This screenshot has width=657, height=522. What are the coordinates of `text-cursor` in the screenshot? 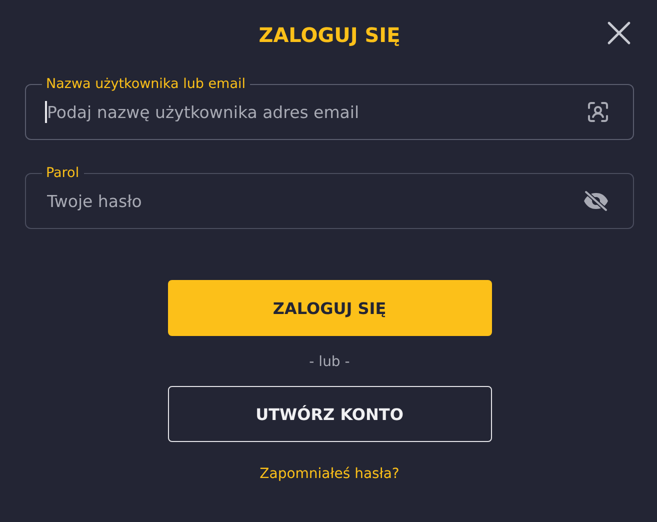 It's located at (46, 112).